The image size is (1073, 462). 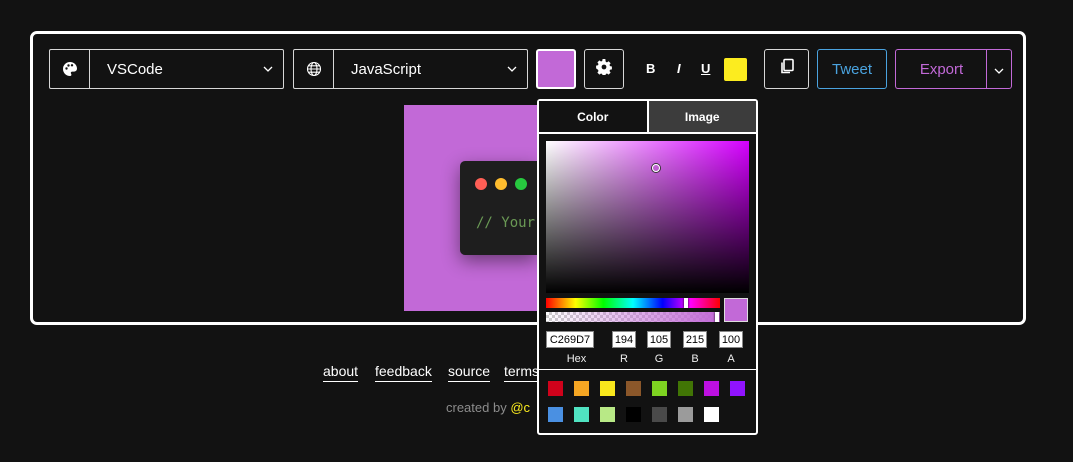 I want to click on theme-select-value: VSCode, so click(x=135, y=69).